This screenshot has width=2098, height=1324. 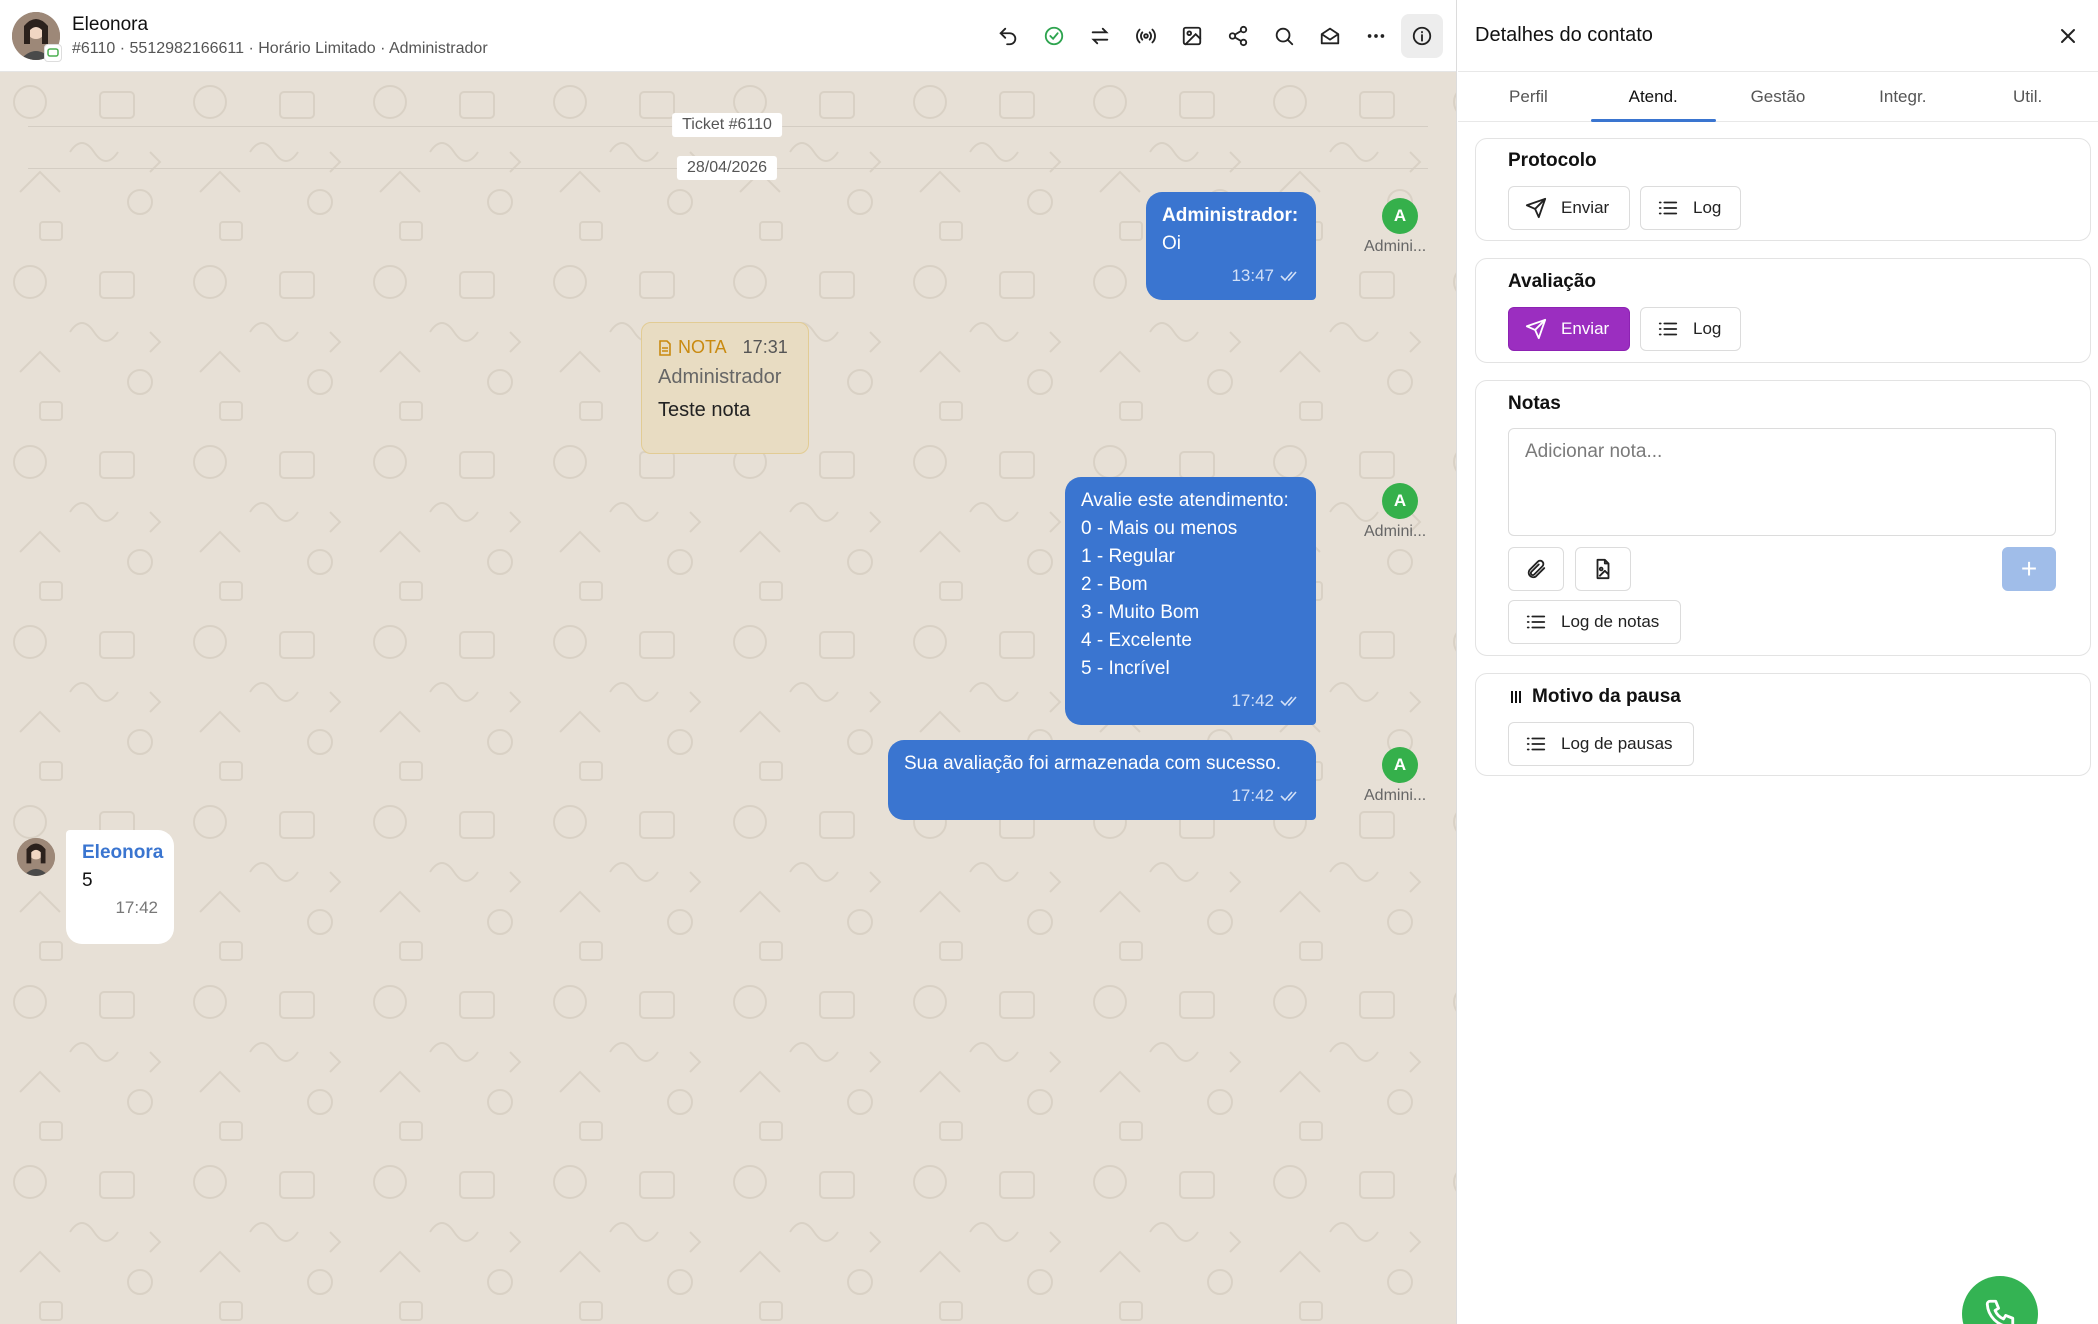 I want to click on note-input, so click(x=1782, y=482).